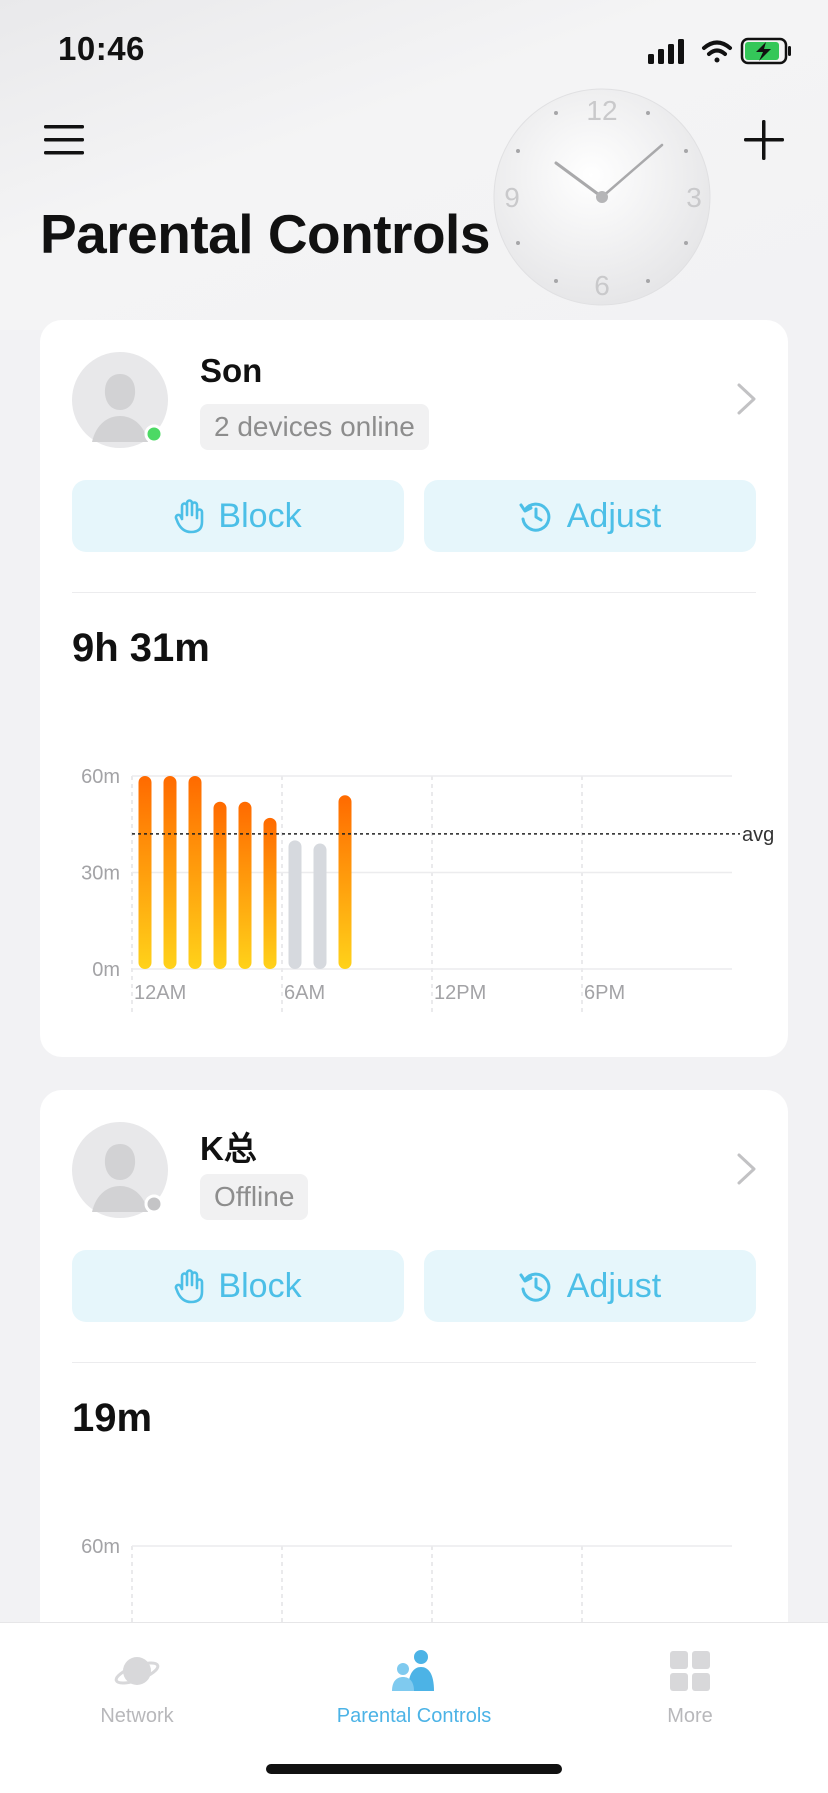 Image resolution: width=828 pixels, height=1793 pixels. I want to click on page-title: Parental Controls, so click(265, 234).